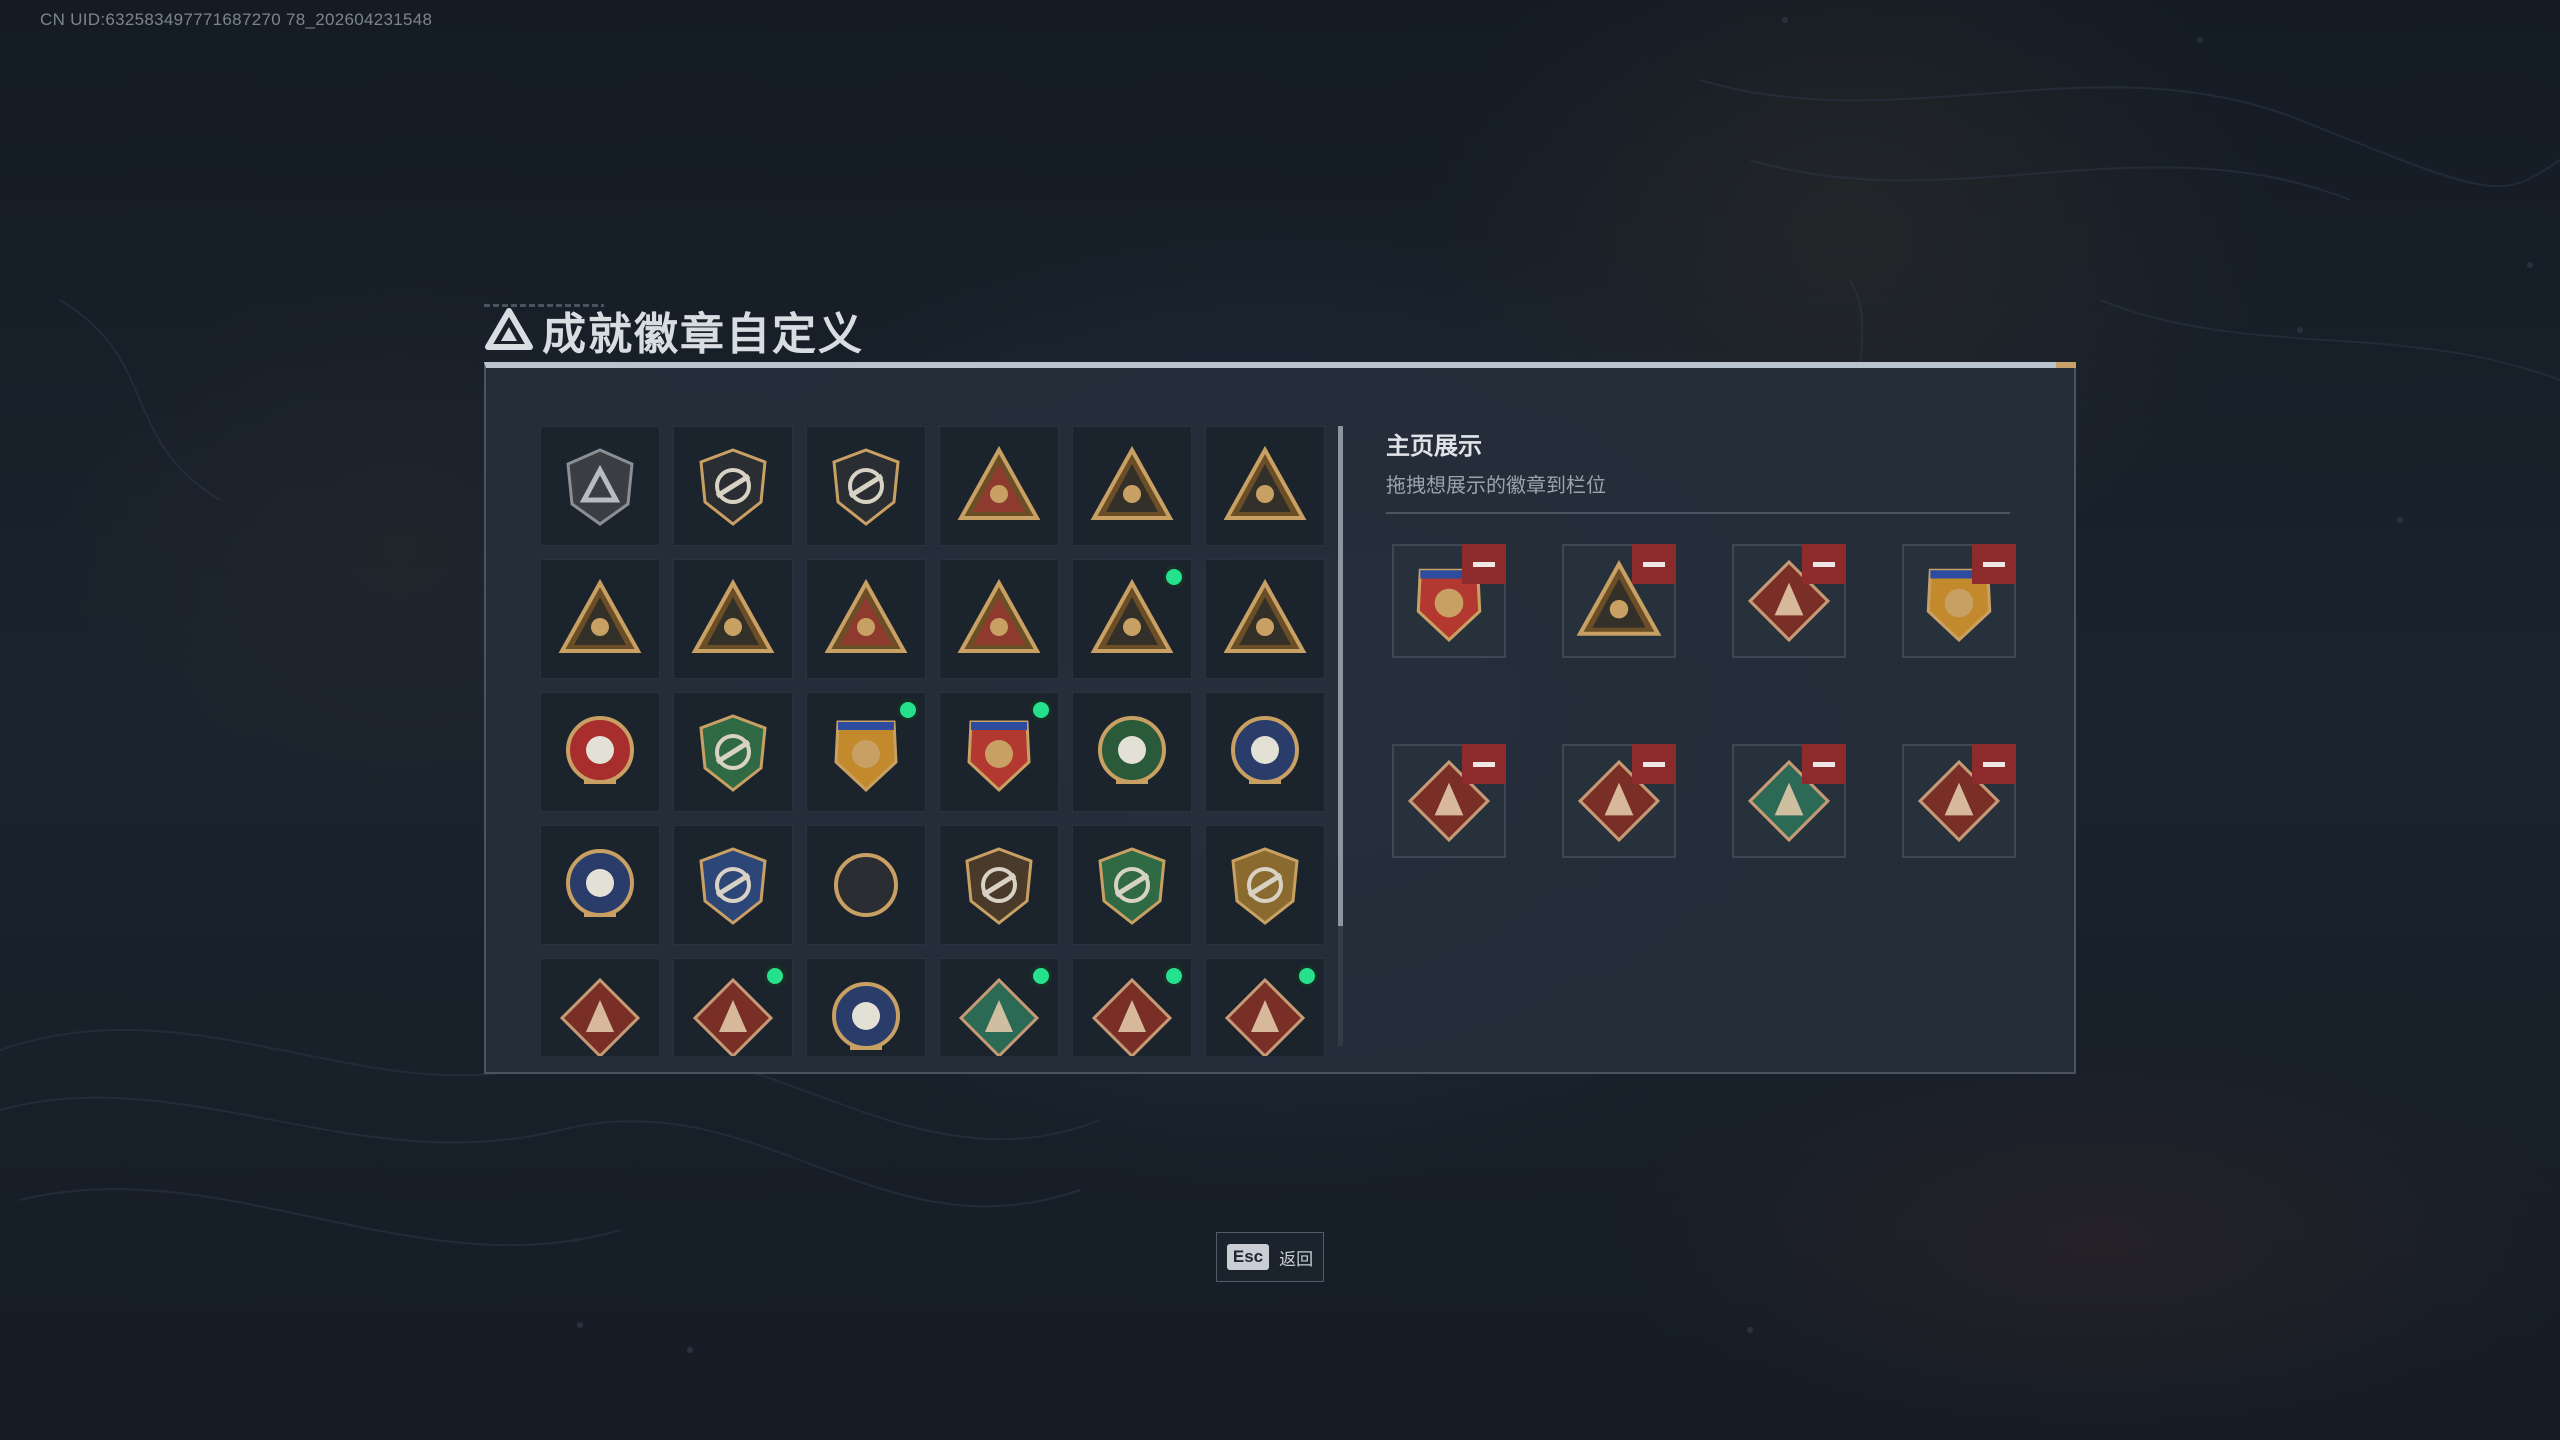  I want to click on page-title: 成就徽章自定义, so click(703, 334).